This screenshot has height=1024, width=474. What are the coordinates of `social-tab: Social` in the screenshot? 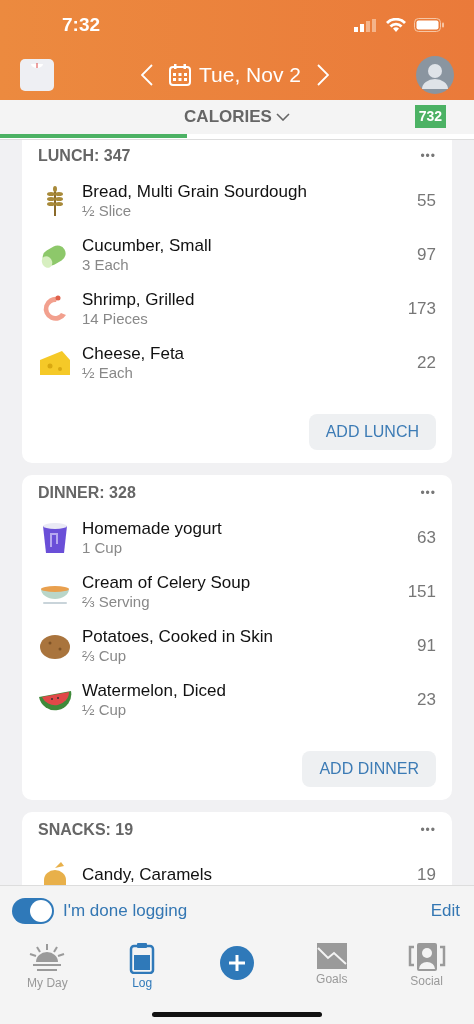 It's located at (426, 963).